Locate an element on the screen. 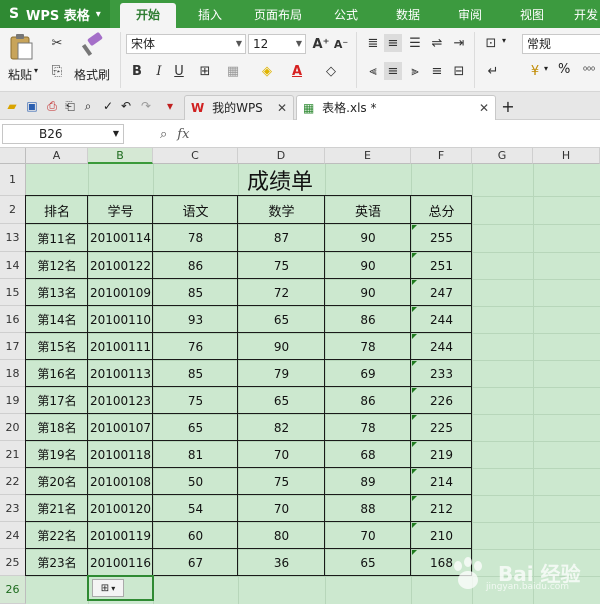  sheet-title: 成绩单 is located at coordinates (280, 180).